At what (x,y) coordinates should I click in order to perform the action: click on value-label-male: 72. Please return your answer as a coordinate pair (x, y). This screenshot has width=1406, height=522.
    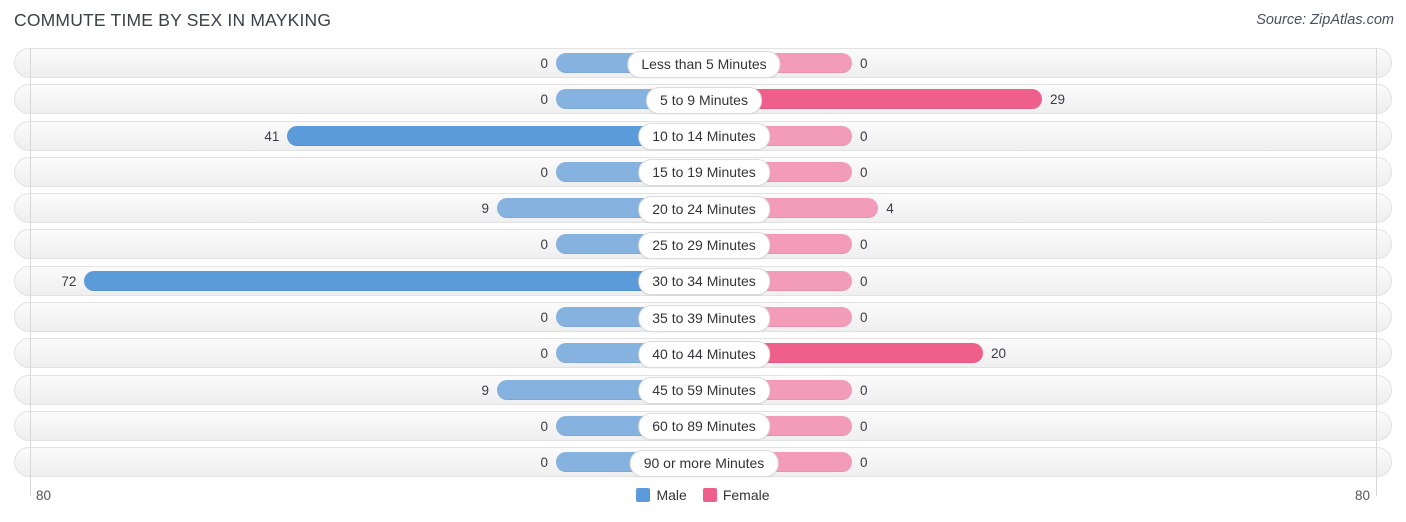
    Looking at the image, I should click on (69, 281).